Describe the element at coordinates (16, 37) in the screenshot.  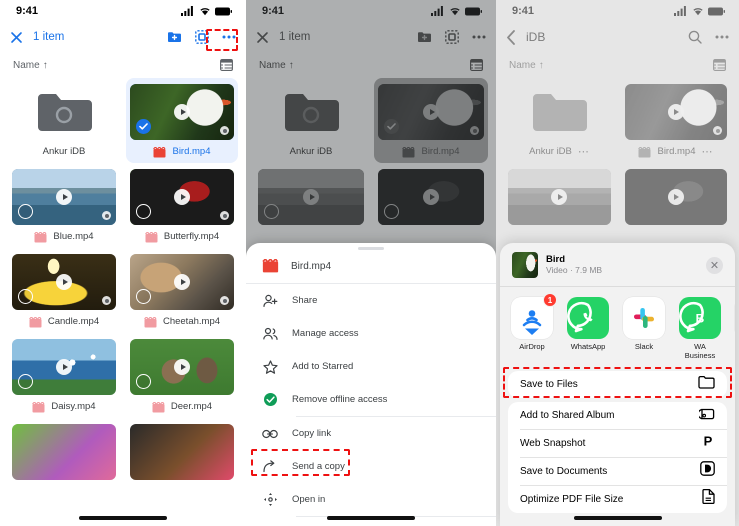
I see `close-icon` at that location.